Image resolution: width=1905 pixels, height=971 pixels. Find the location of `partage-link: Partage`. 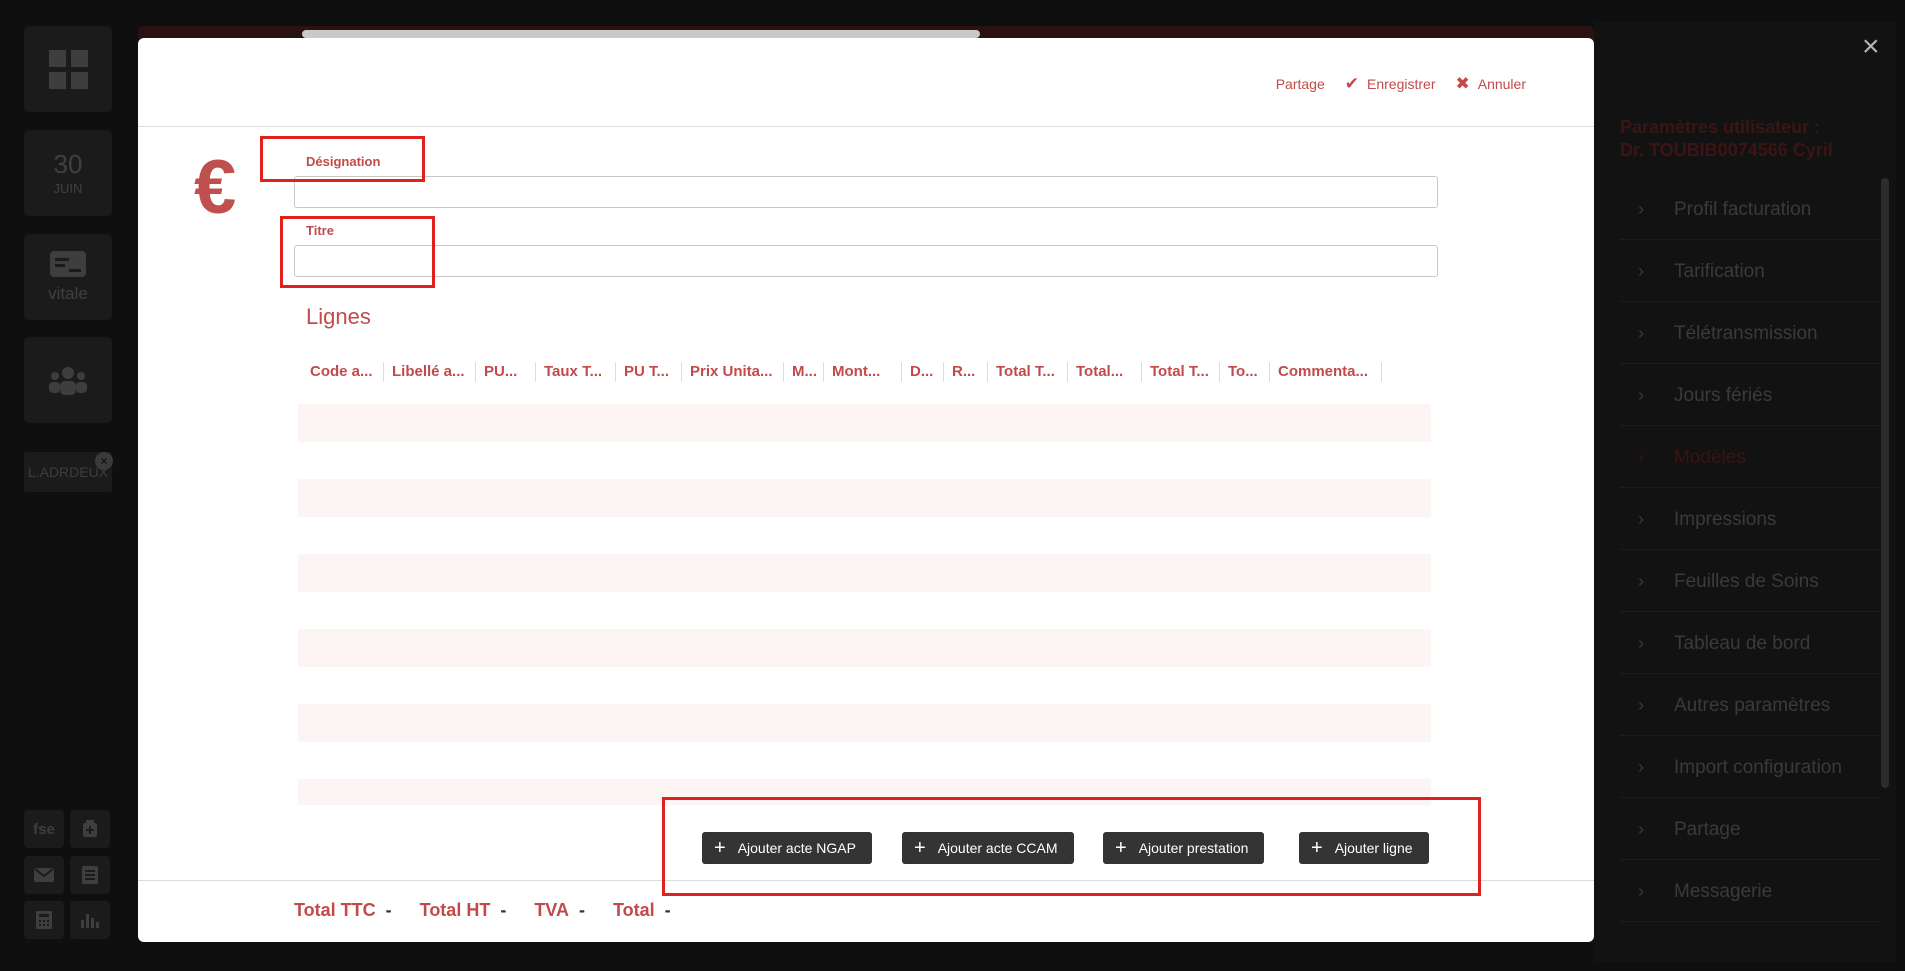

partage-link: Partage is located at coordinates (1300, 84).